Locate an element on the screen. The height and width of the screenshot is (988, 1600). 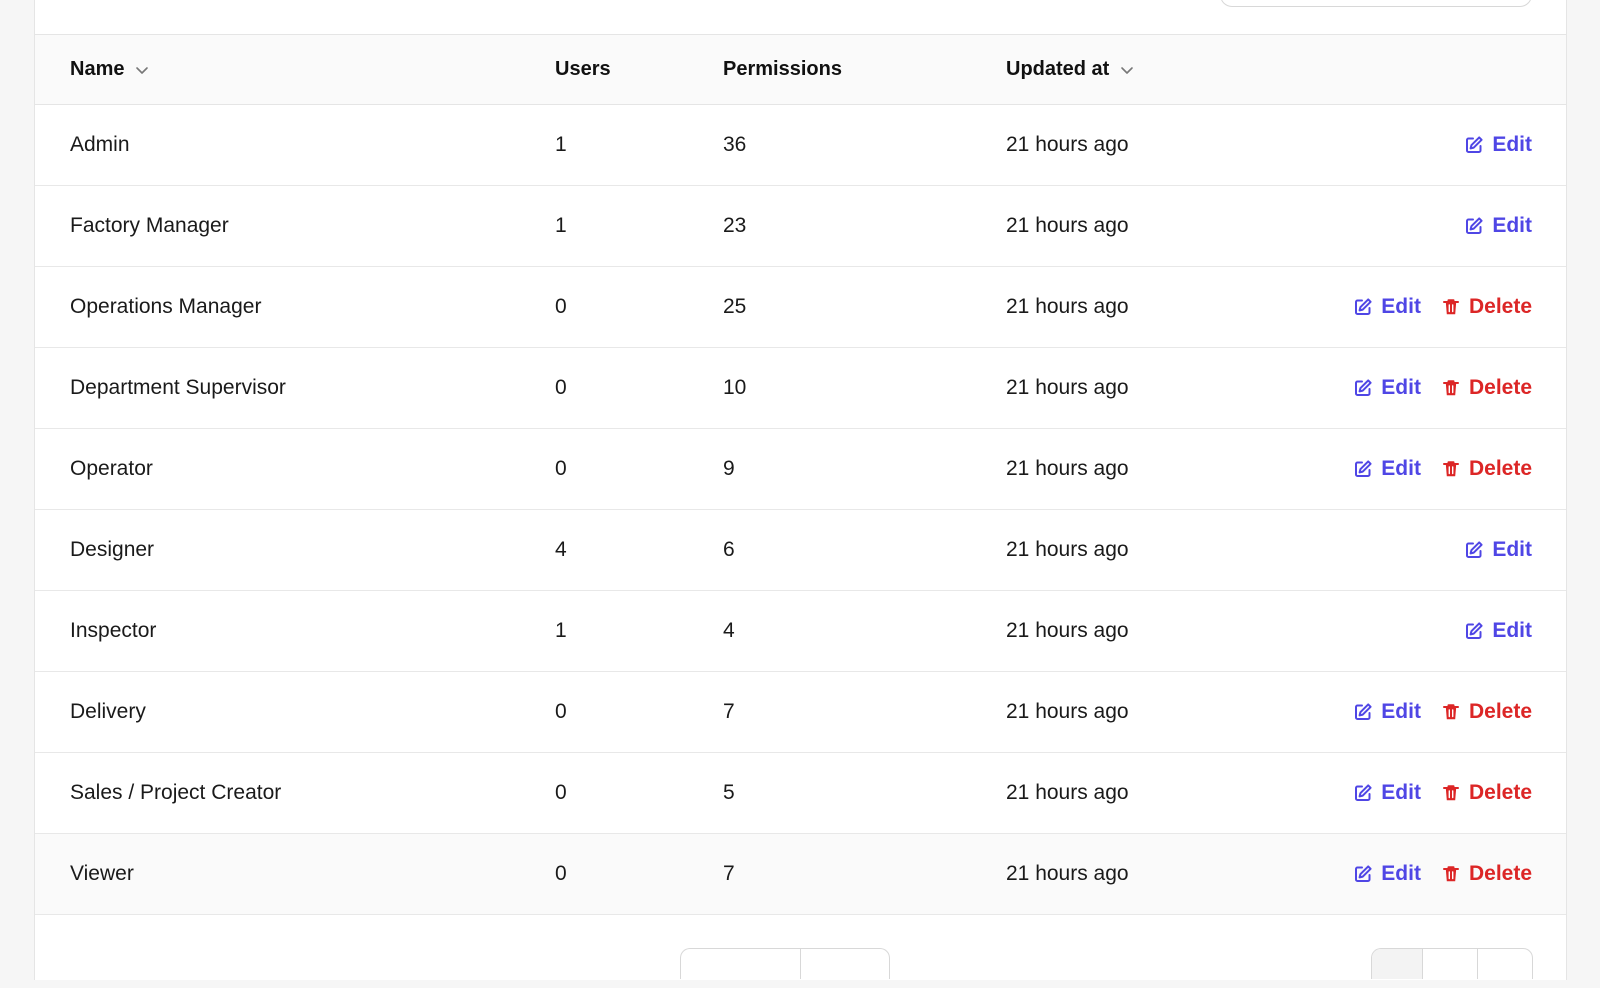
role-permissions-count: 4 is located at coordinates (729, 630).